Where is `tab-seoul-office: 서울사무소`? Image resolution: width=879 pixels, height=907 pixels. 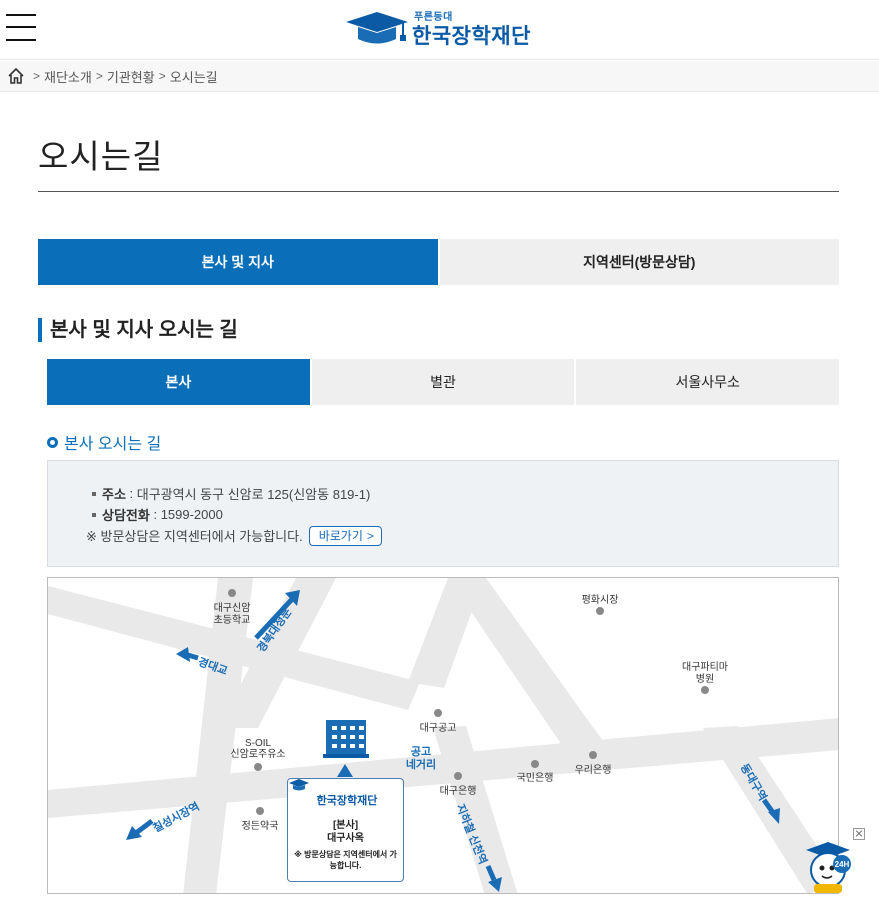
tab-seoul-office: 서울사무소 is located at coordinates (708, 382).